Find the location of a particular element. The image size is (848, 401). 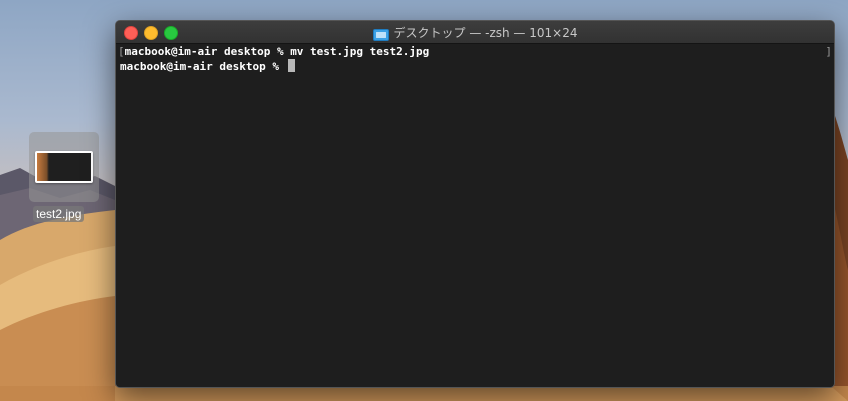

line-marker-right: ] is located at coordinates (828, 51).